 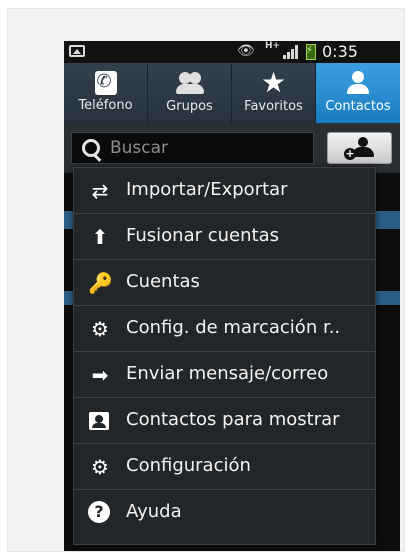 What do you see at coordinates (188, 465) in the screenshot?
I see `menu-item-label: Configuración` at bounding box center [188, 465].